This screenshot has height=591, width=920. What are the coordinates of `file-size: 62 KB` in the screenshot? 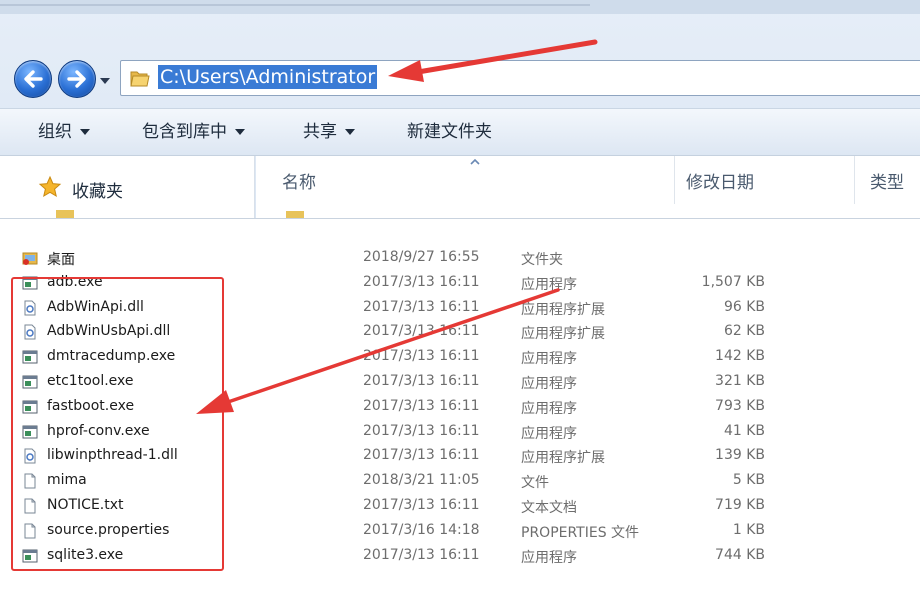 It's located at (744, 331).